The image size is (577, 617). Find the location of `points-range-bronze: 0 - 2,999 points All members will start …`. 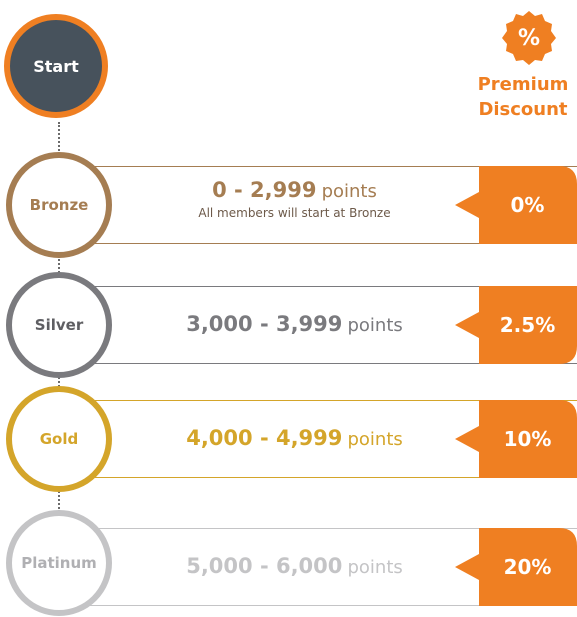

points-range-bronze: 0 - 2,999 points All members will start … is located at coordinates (294, 198).